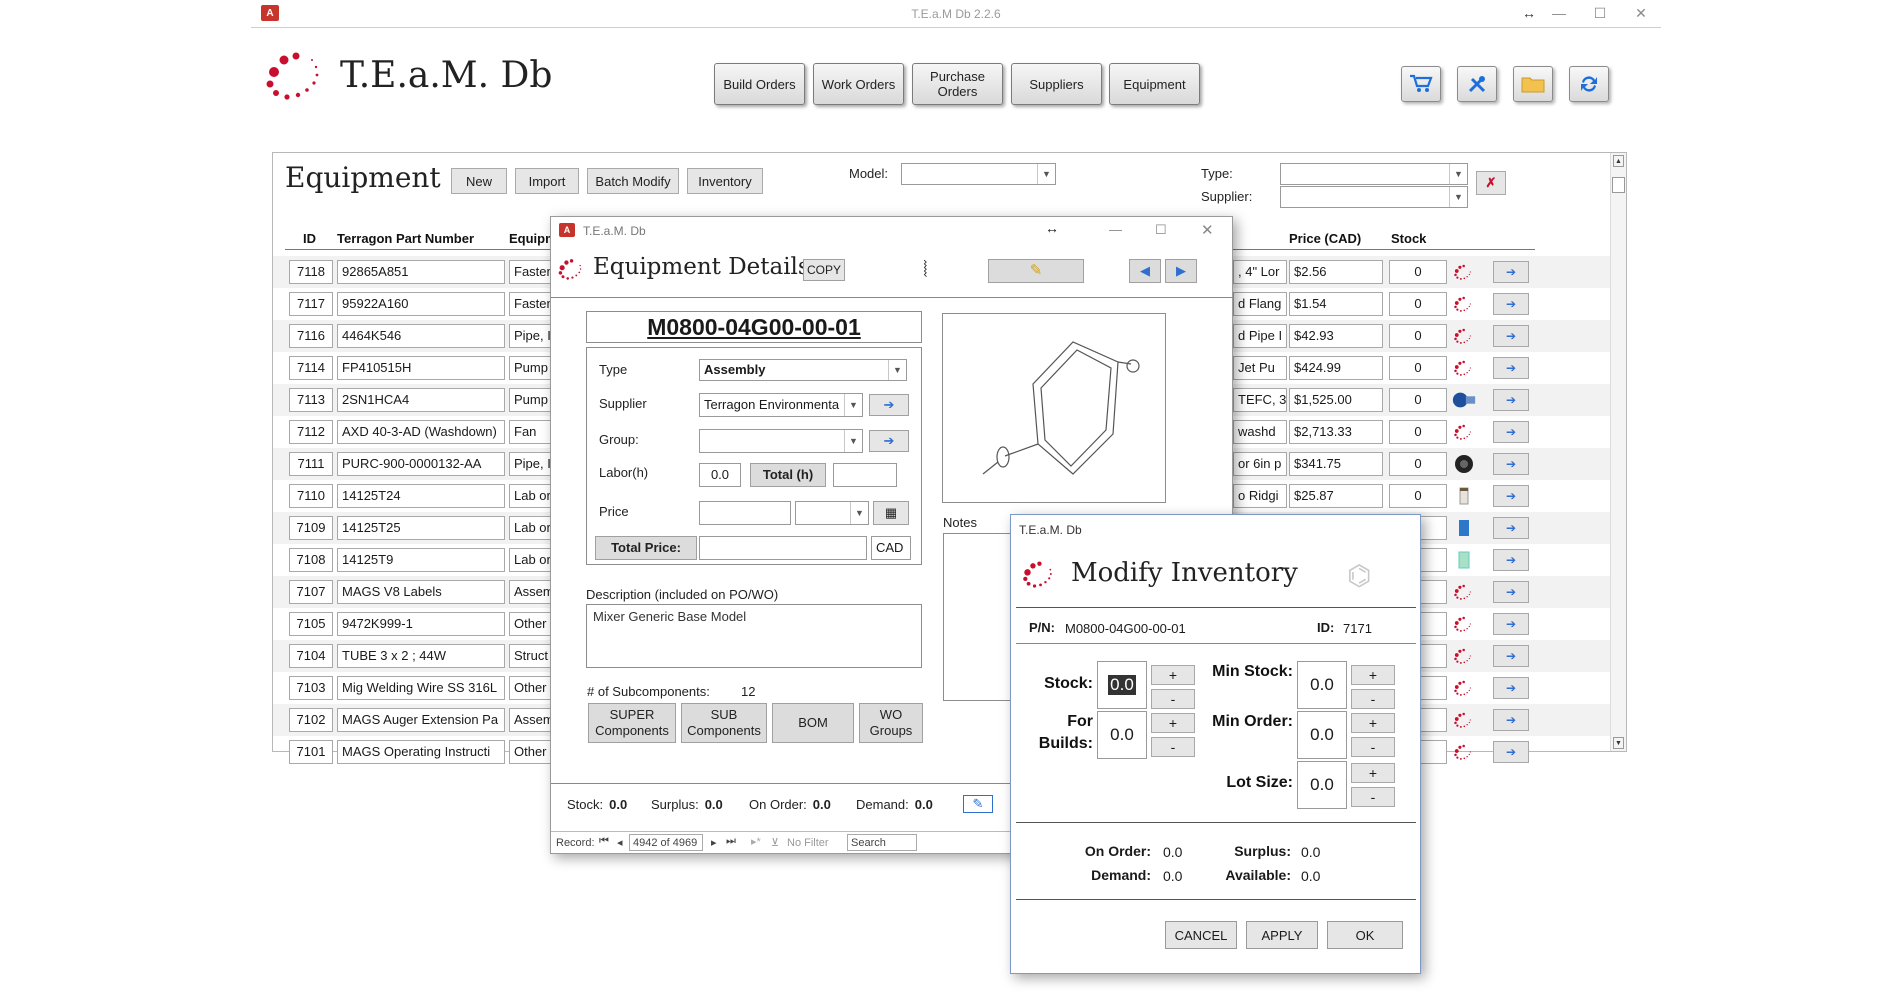  I want to click on min-stock-minus-button: -, so click(1373, 699).